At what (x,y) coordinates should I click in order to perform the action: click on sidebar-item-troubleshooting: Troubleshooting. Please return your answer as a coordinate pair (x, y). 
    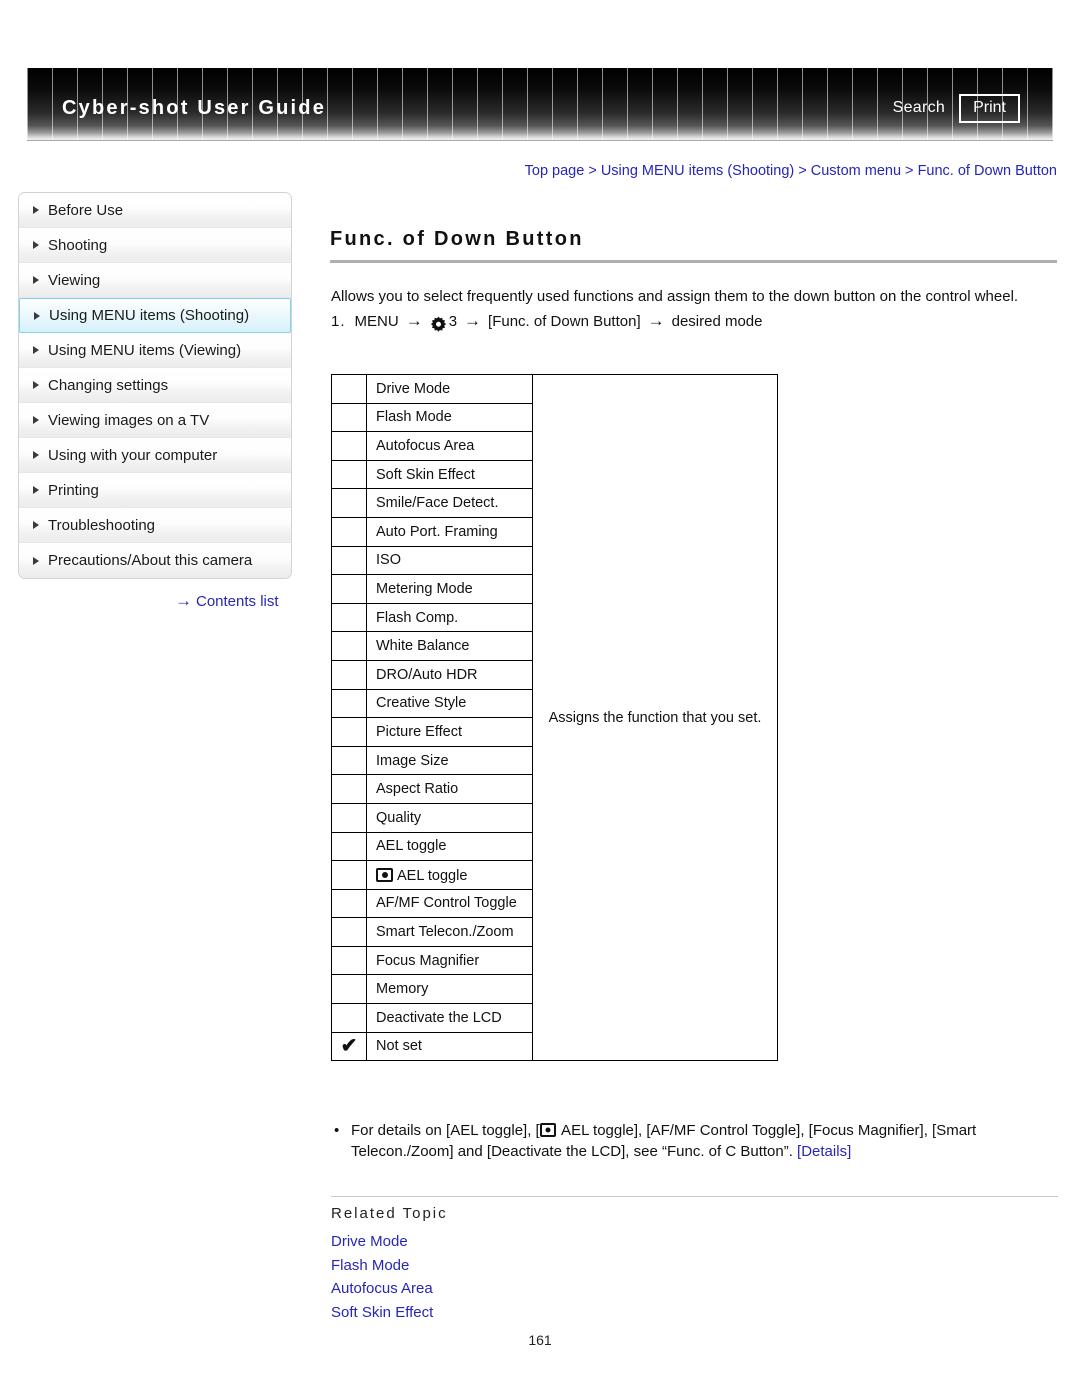
    Looking at the image, I should click on (155, 525).